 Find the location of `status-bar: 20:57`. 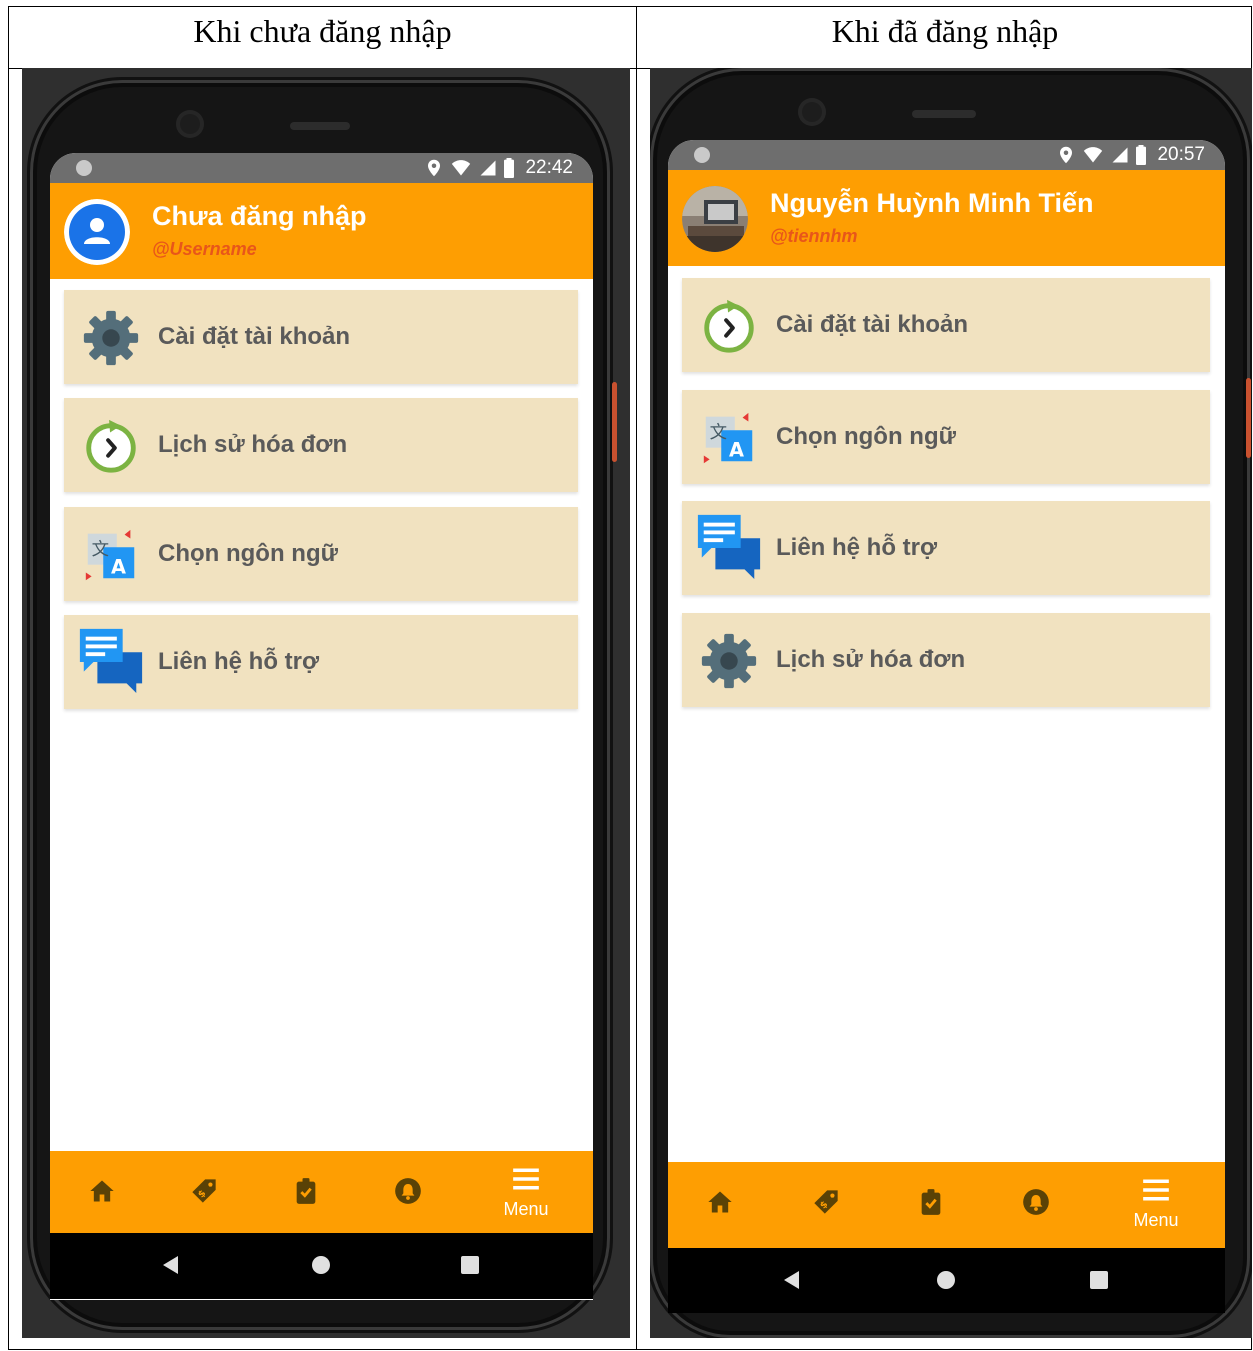

status-bar: 20:57 is located at coordinates (946, 155).